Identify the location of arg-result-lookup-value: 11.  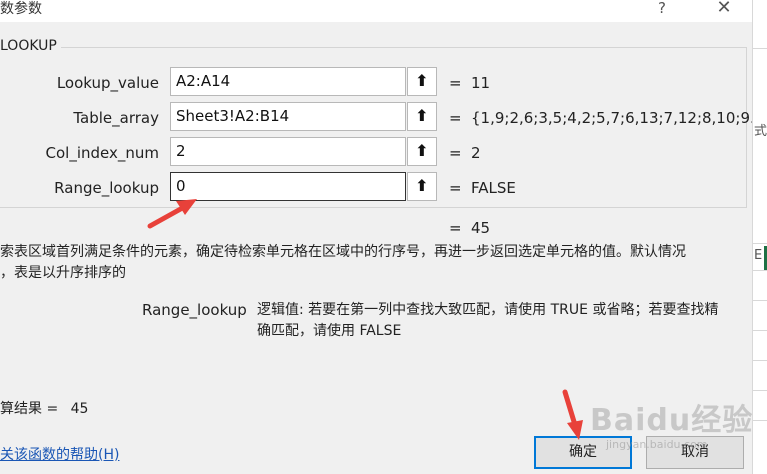
(481, 83).